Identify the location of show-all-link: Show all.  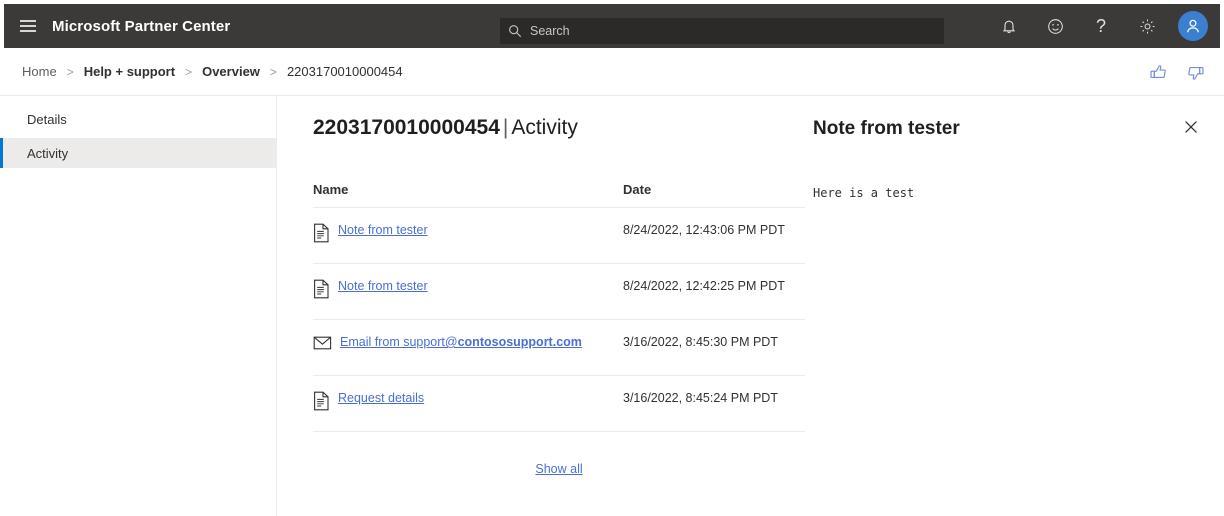
(558, 469).